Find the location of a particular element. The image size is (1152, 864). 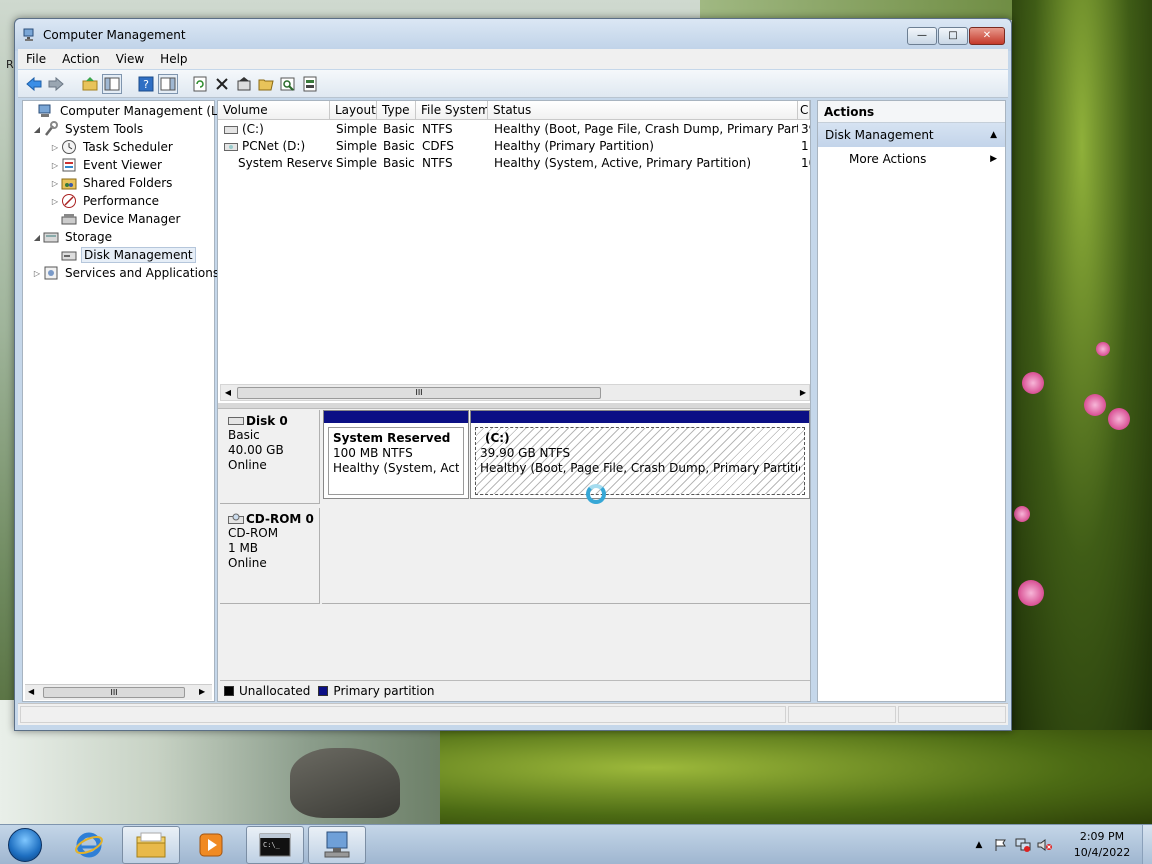

rescan-disks-button is located at coordinates (310, 84).